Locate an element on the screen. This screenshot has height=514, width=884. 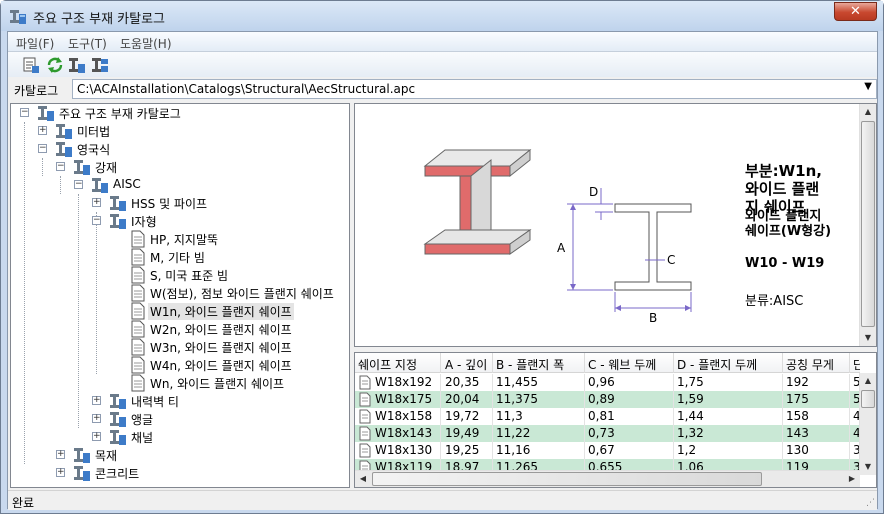
table-hscrollbar: ◀ ▶ is located at coordinates (607, 478).